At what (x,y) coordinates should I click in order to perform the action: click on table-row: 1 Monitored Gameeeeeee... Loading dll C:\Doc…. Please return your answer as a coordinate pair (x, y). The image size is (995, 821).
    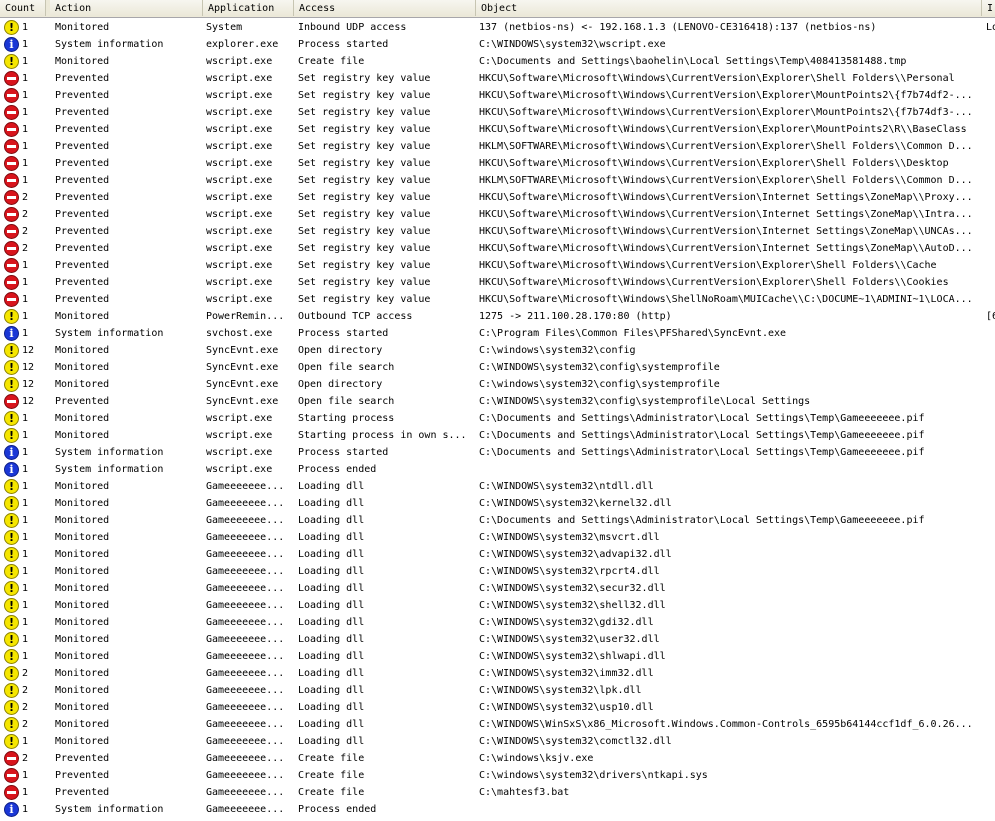
    Looking at the image, I should click on (497, 520).